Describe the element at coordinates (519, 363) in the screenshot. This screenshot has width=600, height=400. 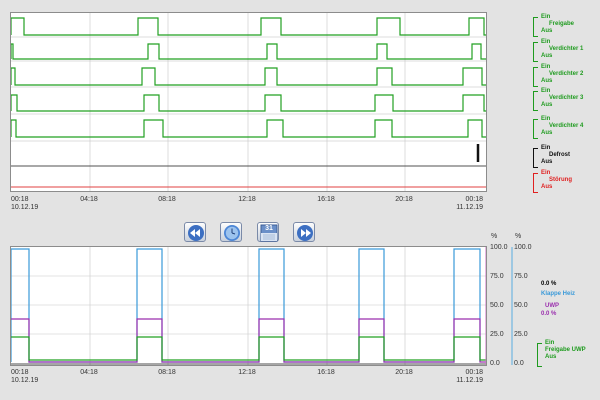
I see `y-tick-right: 0.0` at that location.